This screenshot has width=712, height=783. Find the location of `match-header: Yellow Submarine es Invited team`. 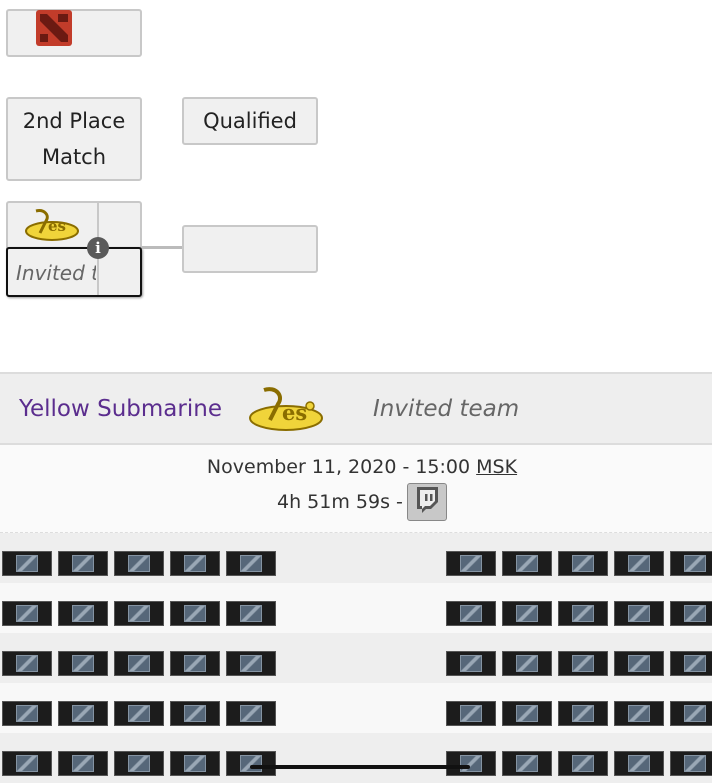

match-header: Yellow Submarine es Invited team is located at coordinates (356, 408).